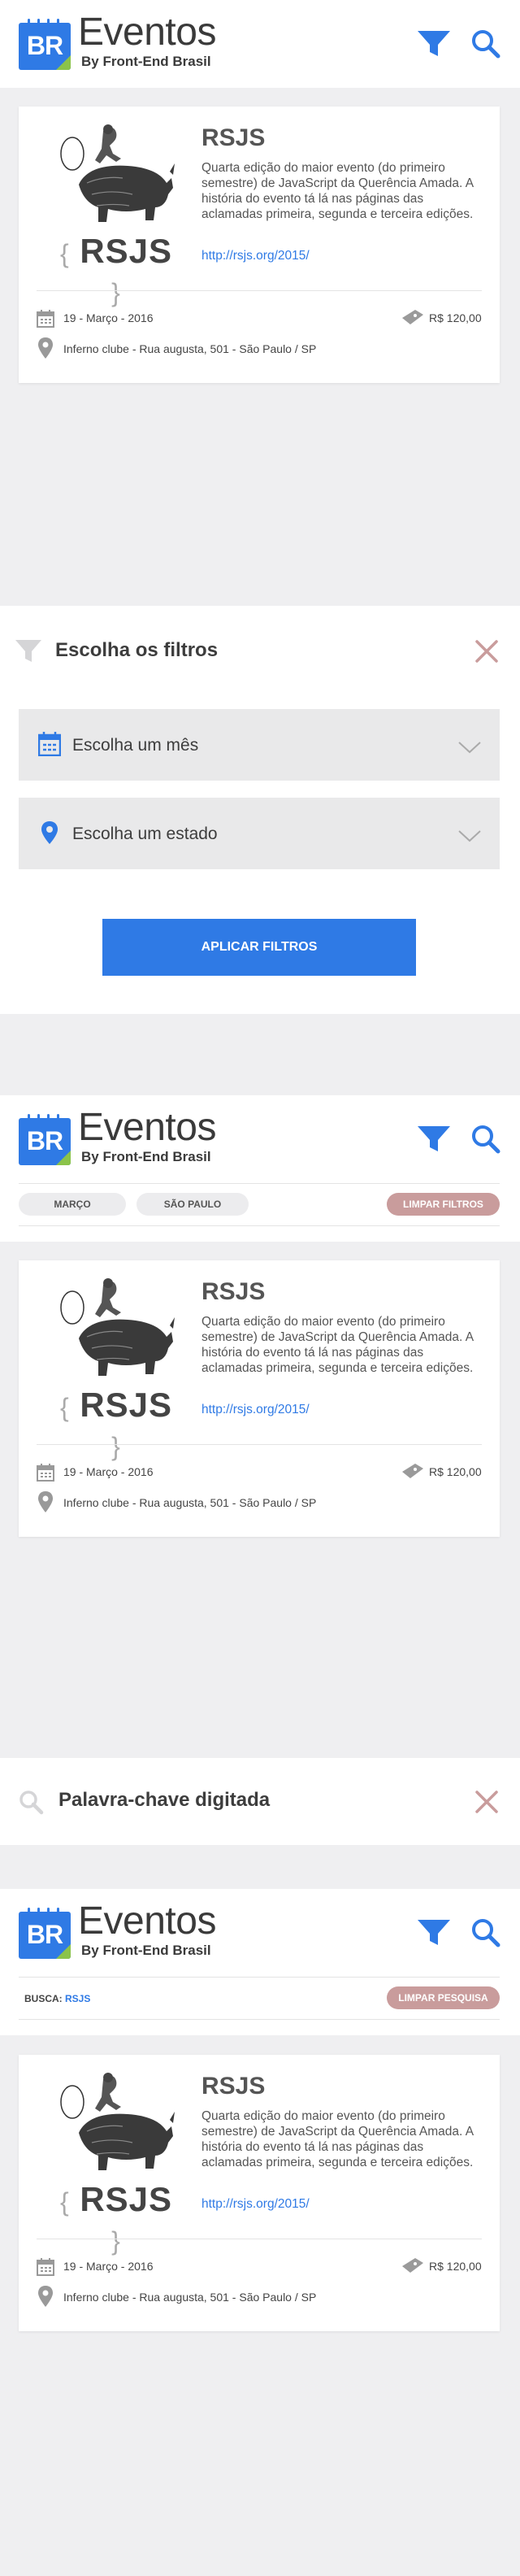 This screenshot has height=2576, width=520. What do you see at coordinates (259, 834) in the screenshot?
I see `state-select: Escolha um estado` at bounding box center [259, 834].